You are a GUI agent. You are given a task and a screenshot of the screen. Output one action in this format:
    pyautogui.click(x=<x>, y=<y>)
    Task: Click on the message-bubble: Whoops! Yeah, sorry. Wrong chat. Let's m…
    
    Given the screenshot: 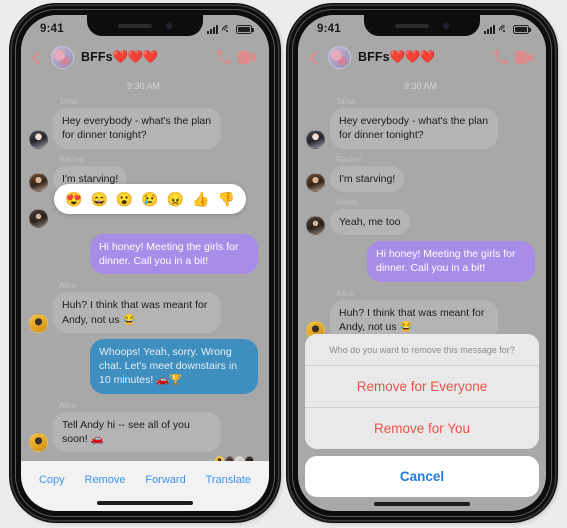 What is the action you would take?
    pyautogui.click(x=174, y=366)
    